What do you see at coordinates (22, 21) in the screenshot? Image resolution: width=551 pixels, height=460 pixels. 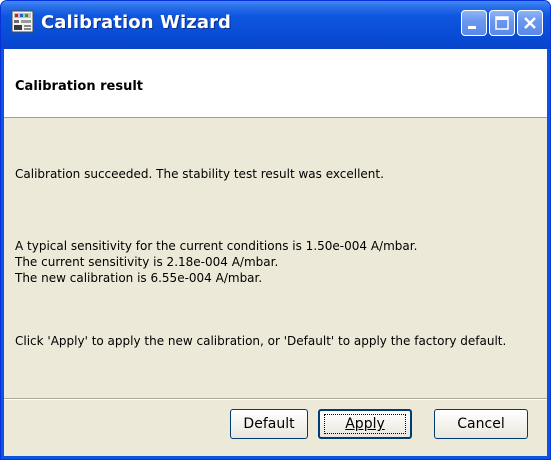 I see `calibration-wizard-app-icon` at bounding box center [22, 21].